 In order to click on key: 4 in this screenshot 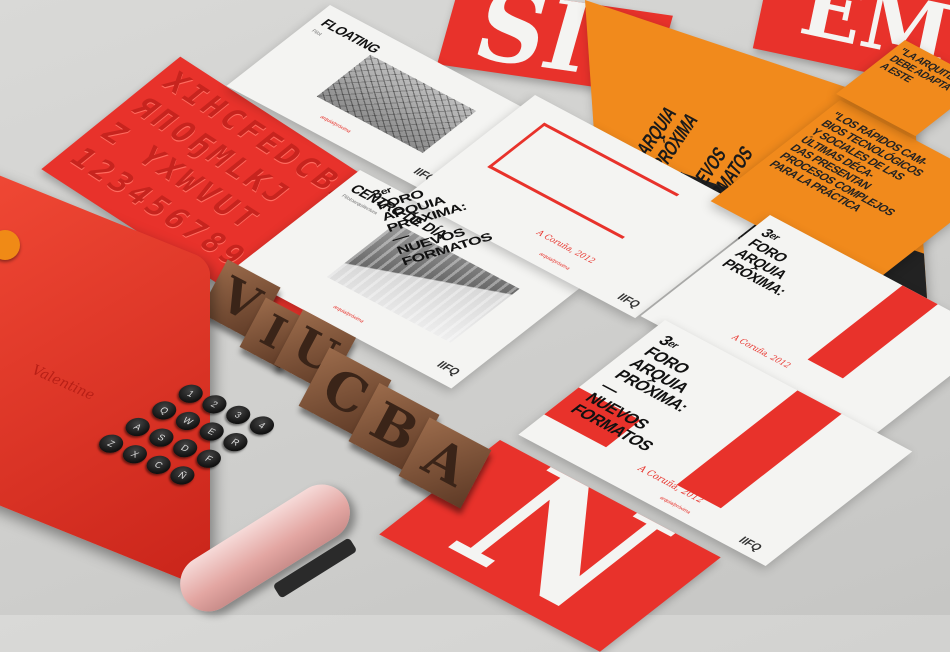, I will do `click(262, 425)`.